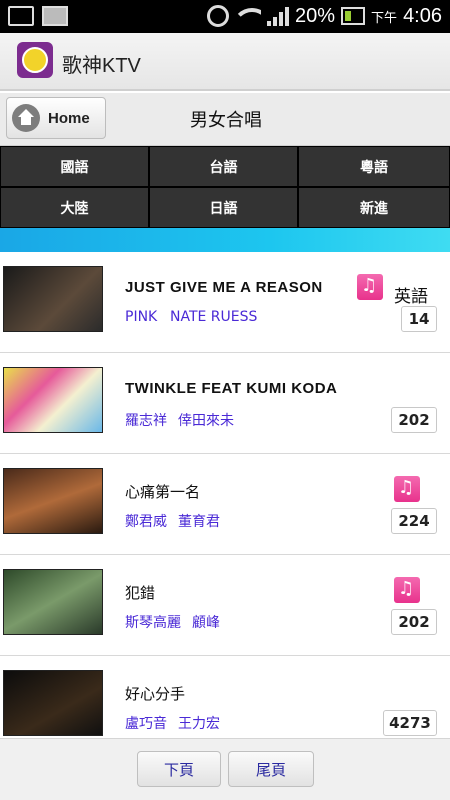  Describe the element at coordinates (206, 622) in the screenshot. I see `singer-link: 顧峰` at that location.